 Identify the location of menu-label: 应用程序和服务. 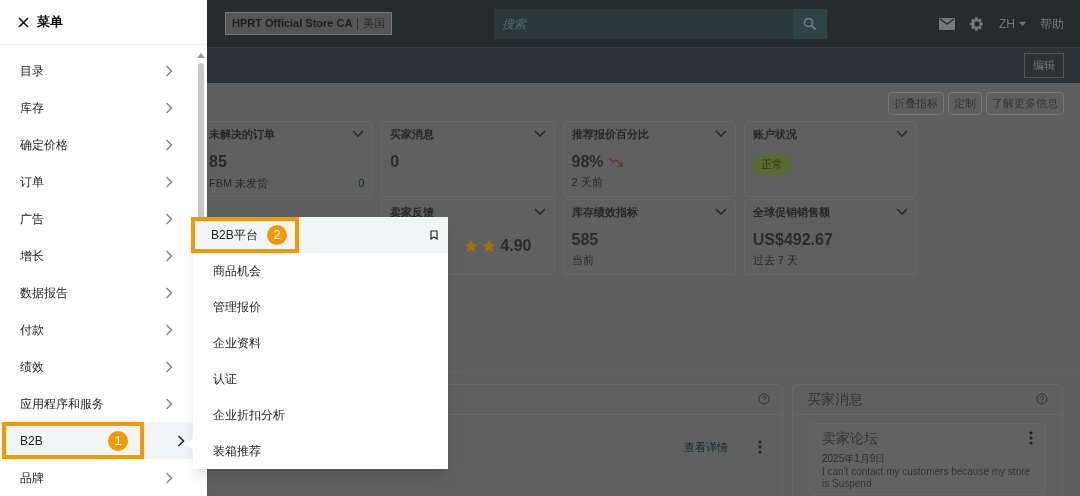
(62, 404).